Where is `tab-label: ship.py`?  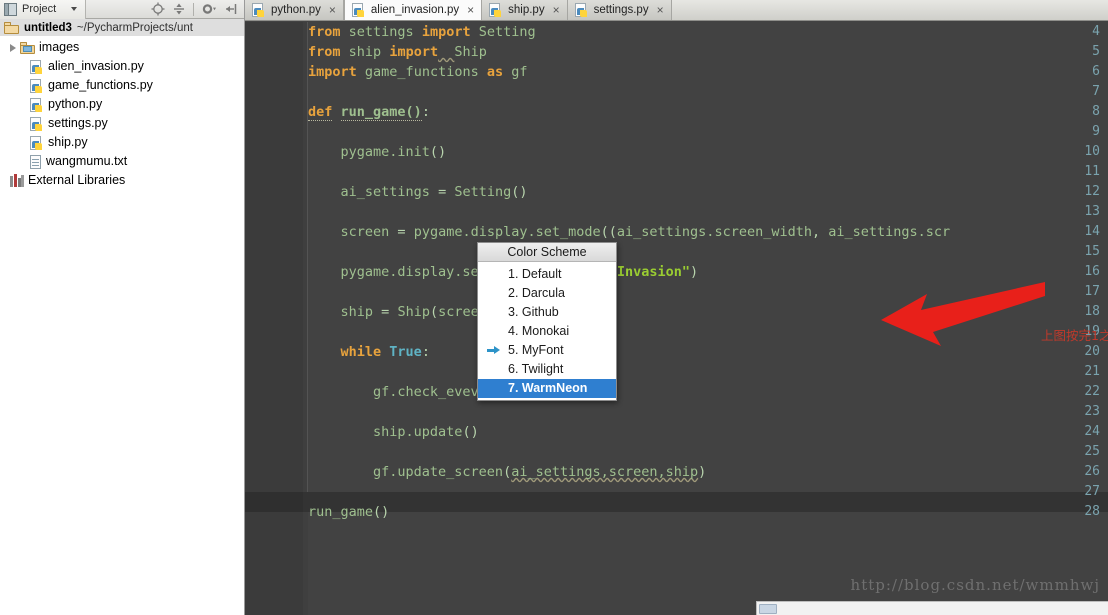 tab-label: ship.py is located at coordinates (526, 9).